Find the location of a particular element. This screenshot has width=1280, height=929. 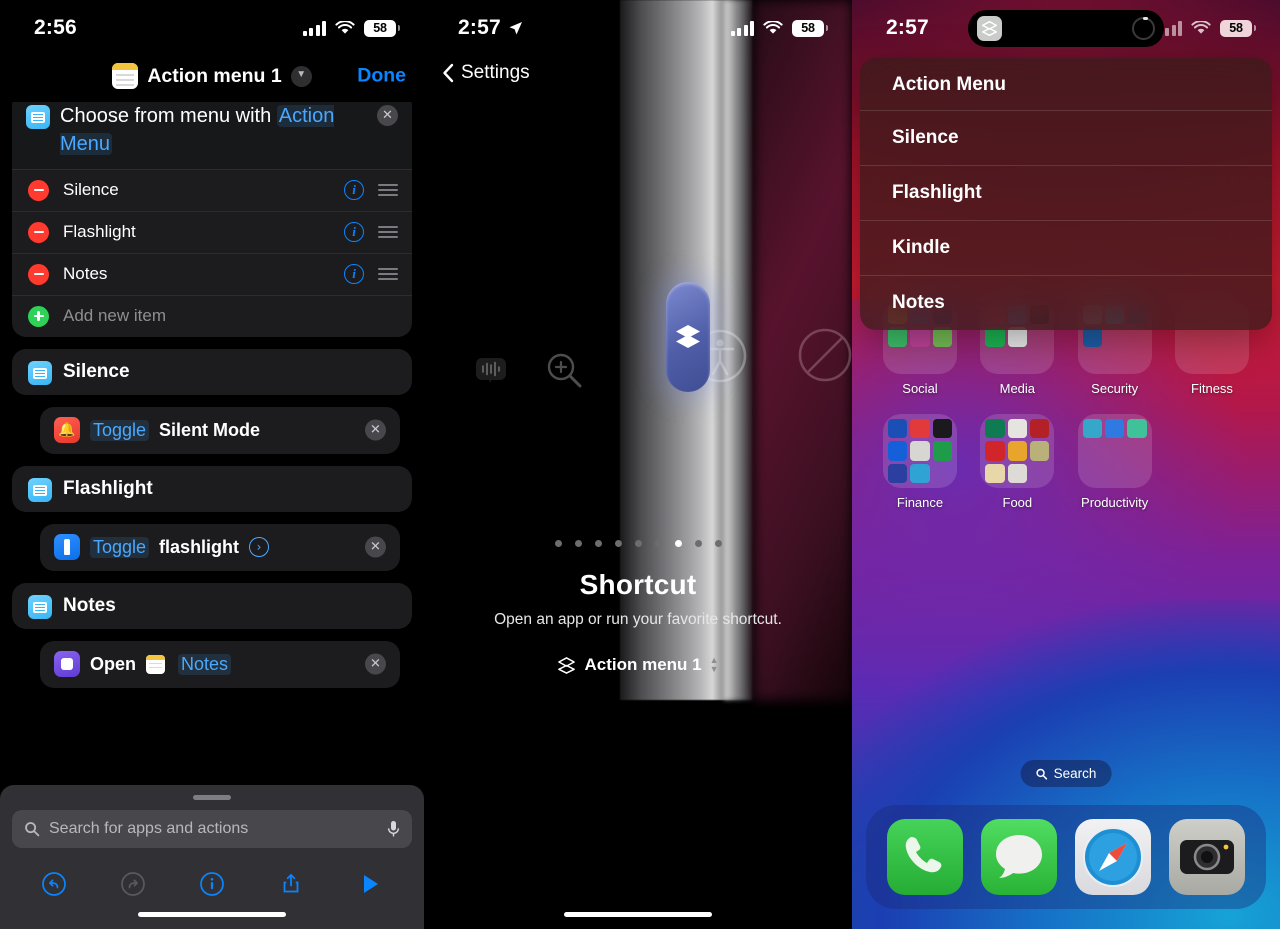

menu-list-item: Flashlight i is located at coordinates (212, 231).